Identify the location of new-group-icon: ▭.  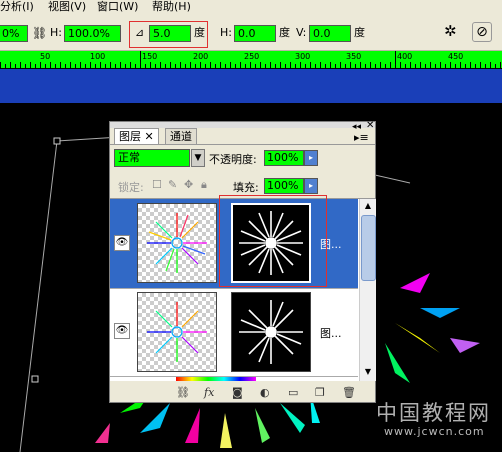
(293, 392).